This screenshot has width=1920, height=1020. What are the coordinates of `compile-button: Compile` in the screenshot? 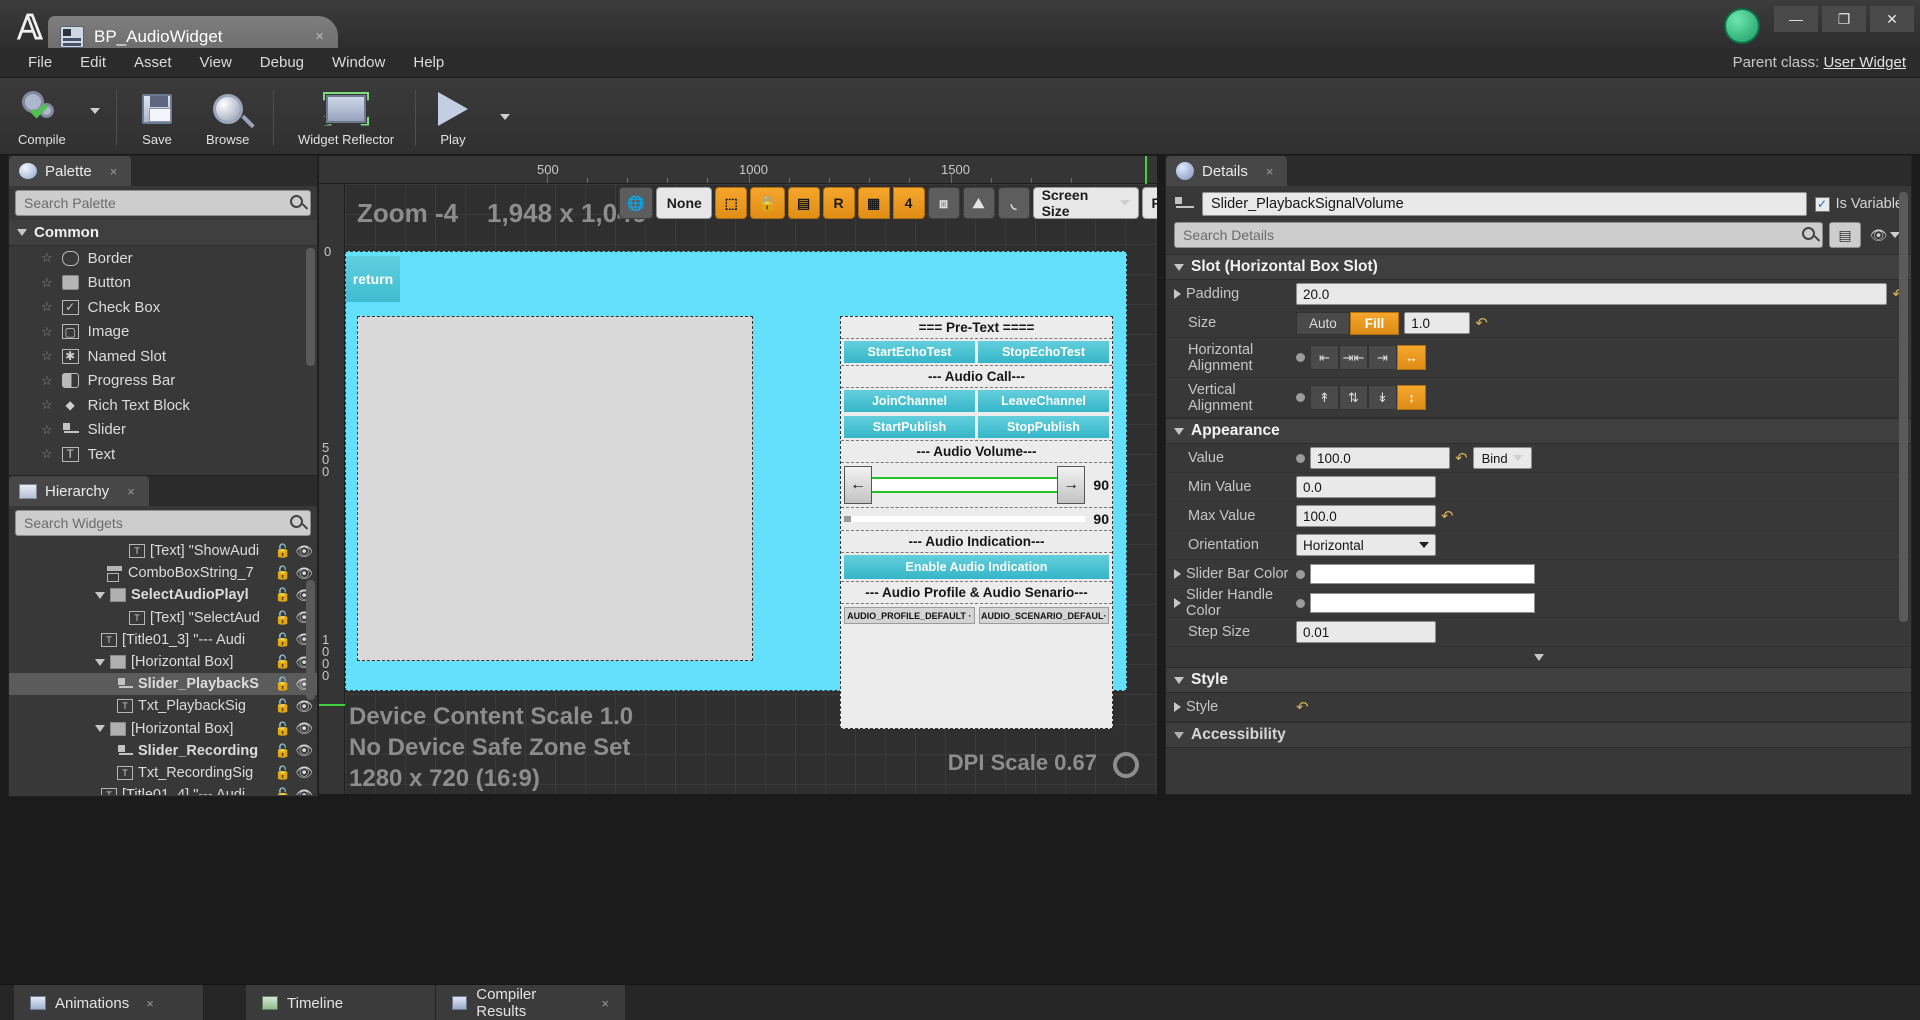 It's located at (42, 117).